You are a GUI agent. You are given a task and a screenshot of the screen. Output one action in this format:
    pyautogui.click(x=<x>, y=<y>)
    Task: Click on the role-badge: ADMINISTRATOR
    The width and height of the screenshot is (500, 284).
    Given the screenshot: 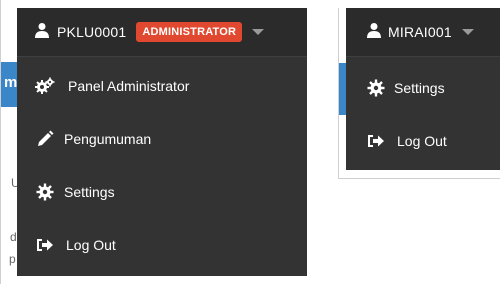 What is the action you would take?
    pyautogui.click(x=189, y=32)
    